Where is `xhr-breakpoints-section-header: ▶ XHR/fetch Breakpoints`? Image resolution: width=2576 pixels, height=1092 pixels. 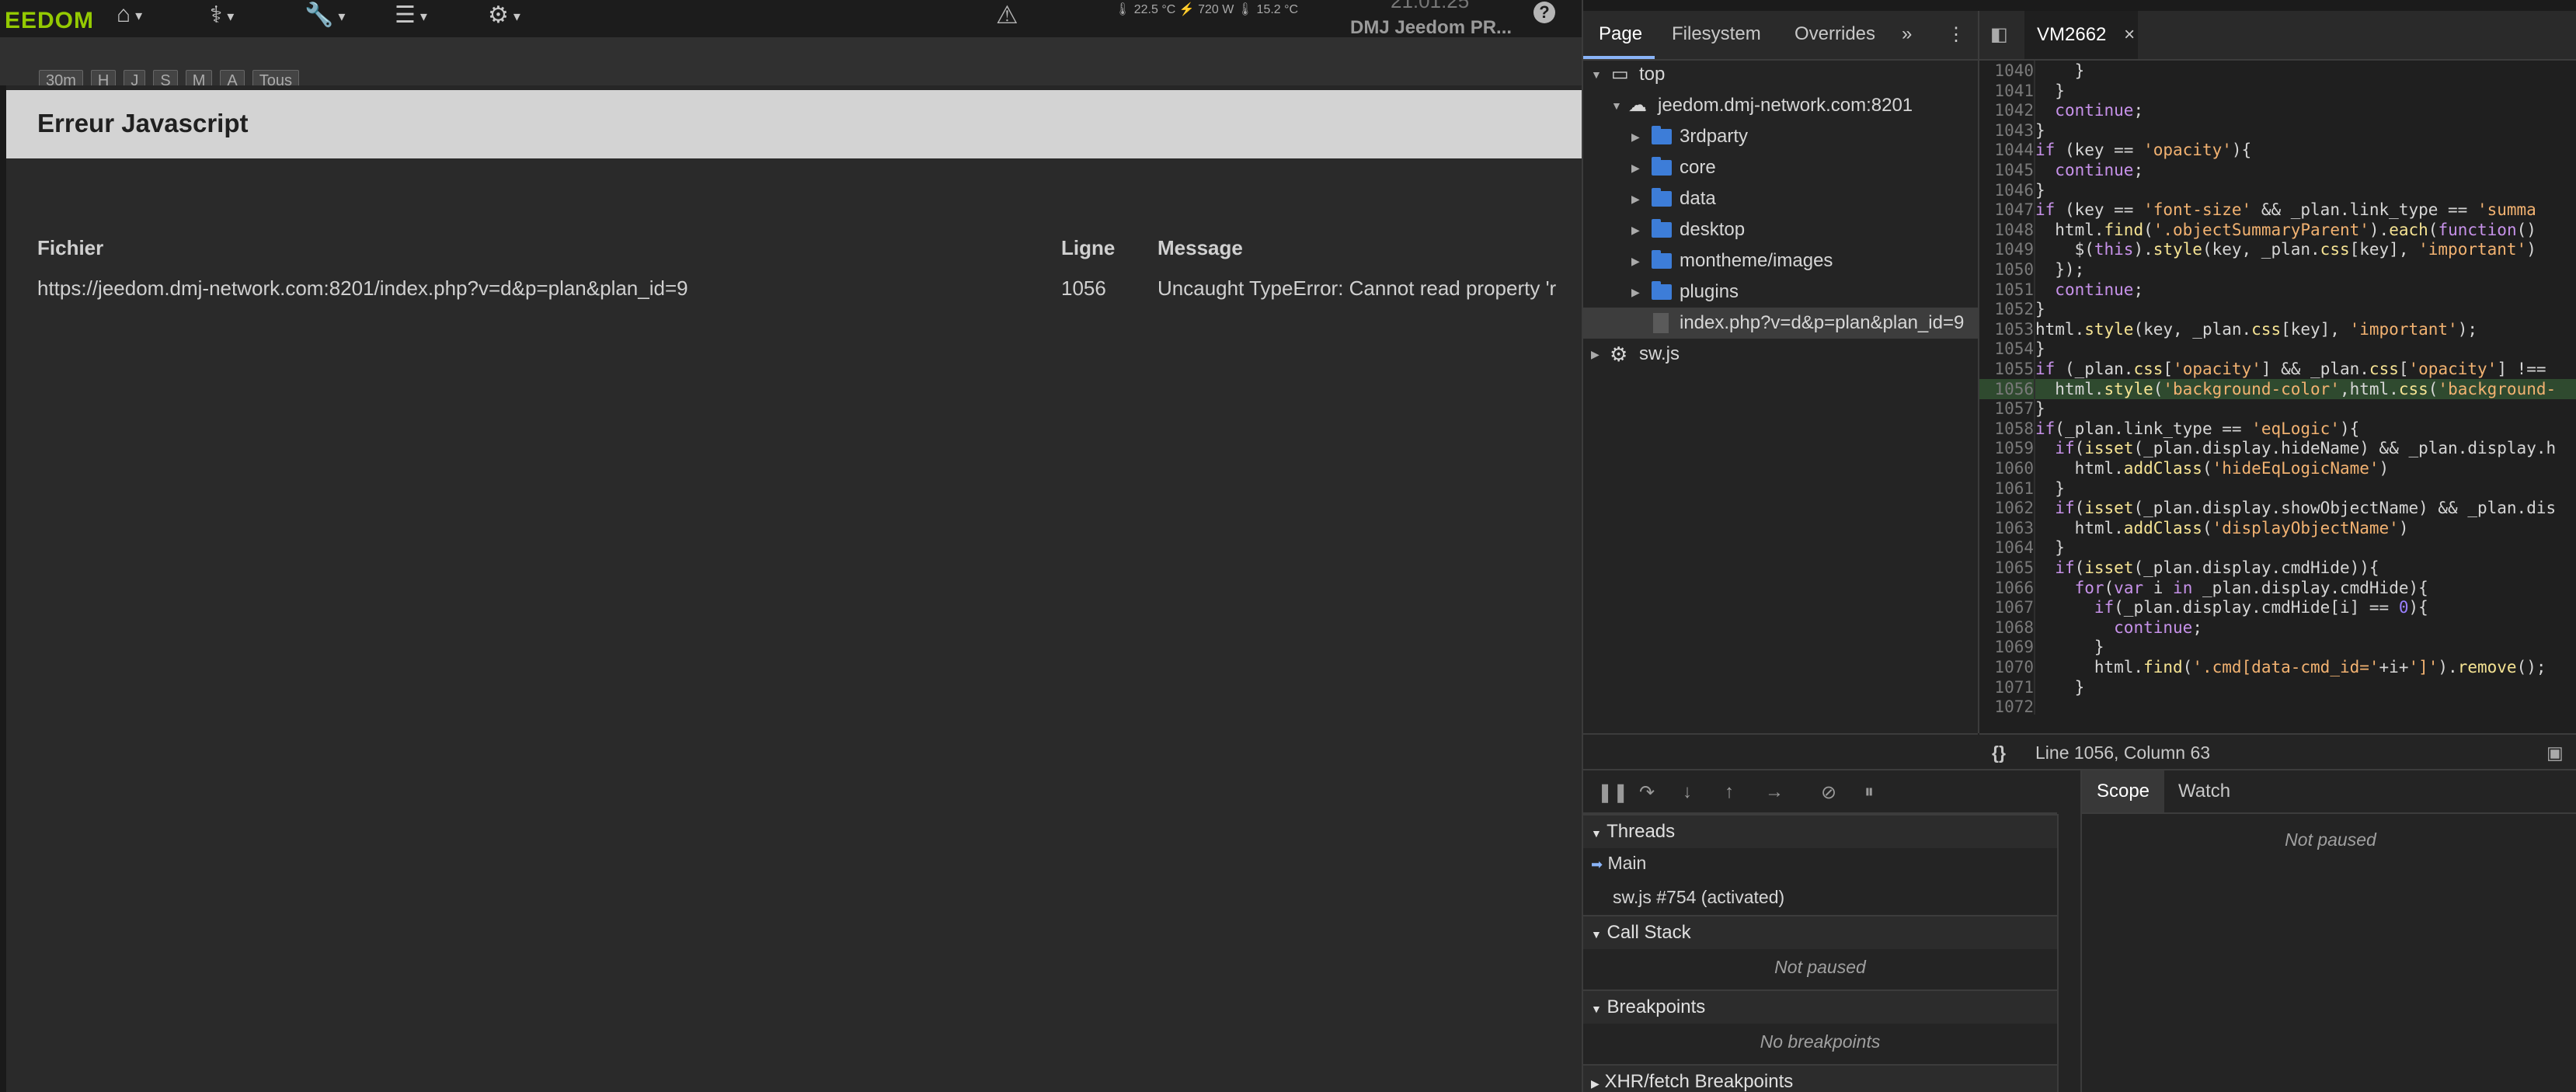
xhr-breakpoints-section-header: ▶ XHR/fetch Breakpoints is located at coordinates (1820, 1078).